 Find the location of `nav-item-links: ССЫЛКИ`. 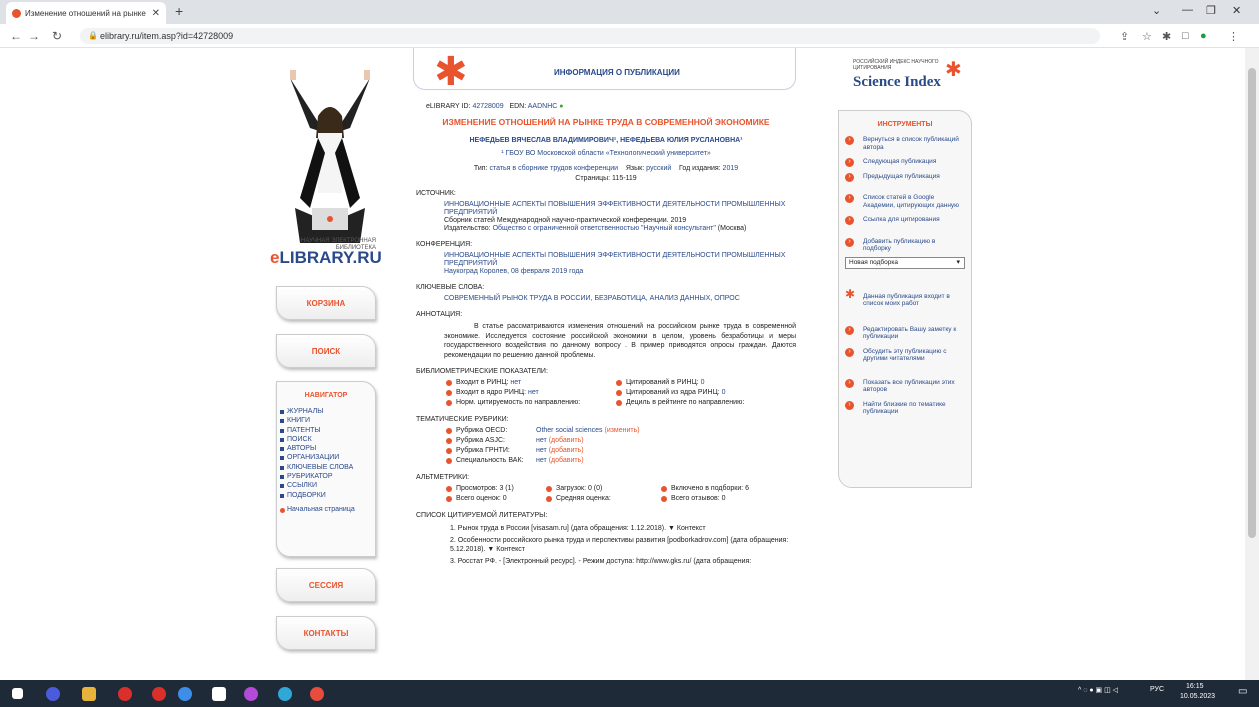

nav-item-links: ССЫЛКИ is located at coordinates (326, 485).